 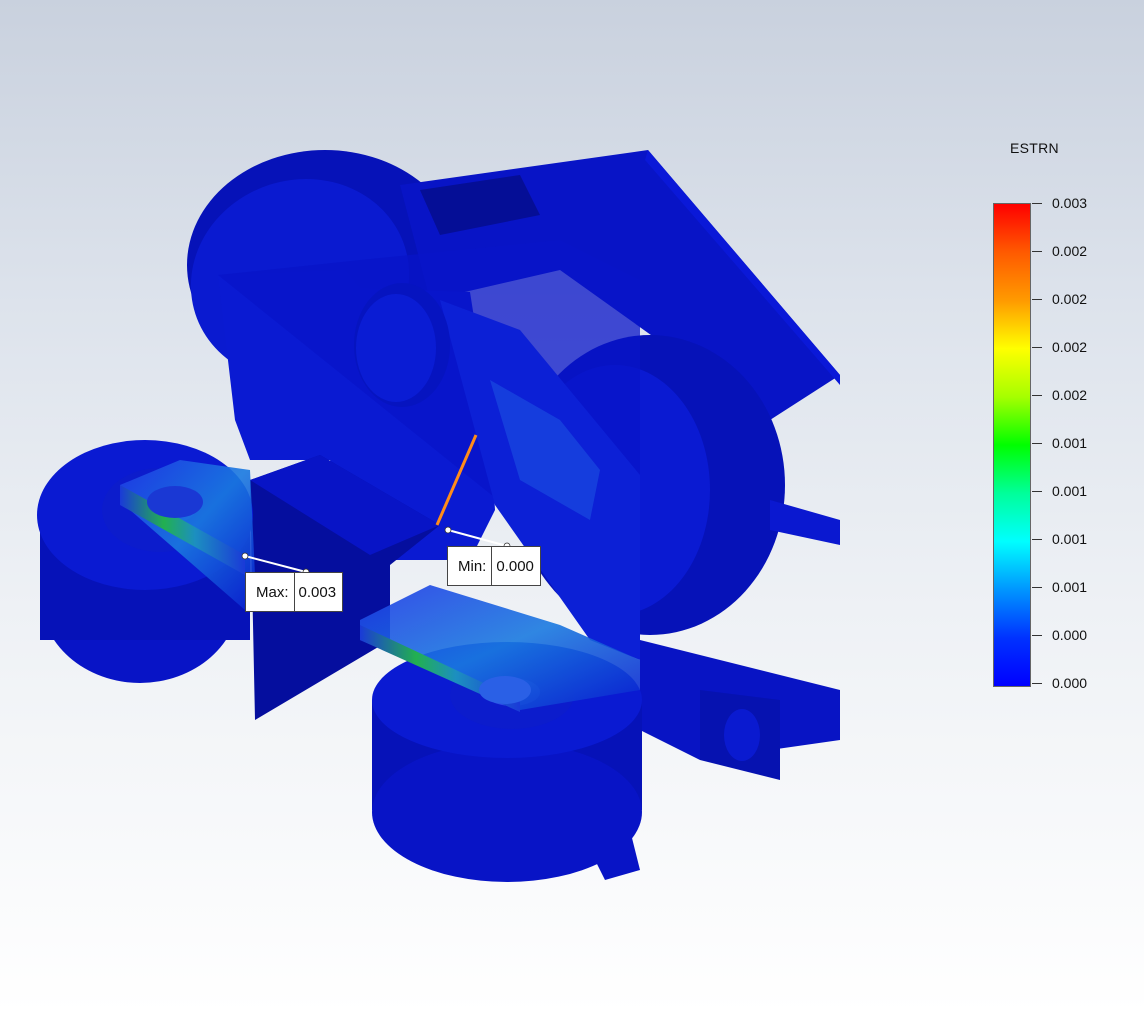 What do you see at coordinates (494, 566) in the screenshot?
I see `min-probe-label: Min: 0.000` at bounding box center [494, 566].